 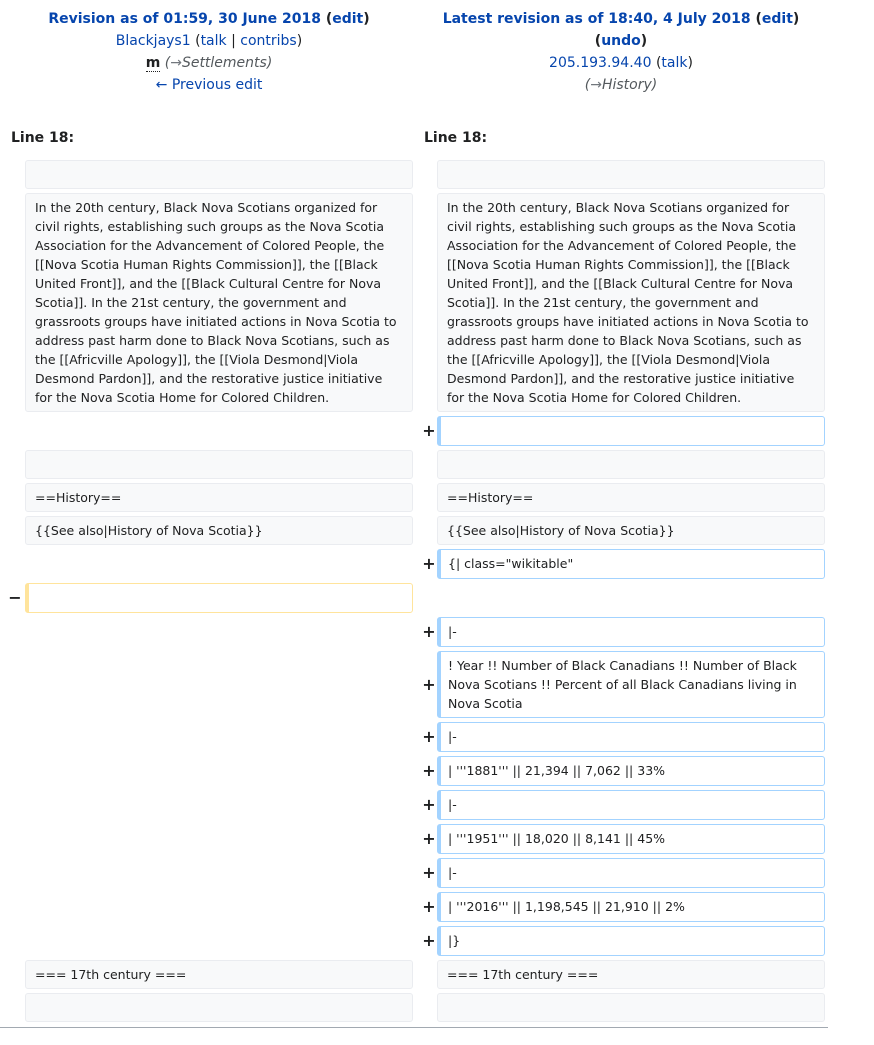 I want to click on previous-edit-link: ← Previous edit, so click(x=209, y=85).